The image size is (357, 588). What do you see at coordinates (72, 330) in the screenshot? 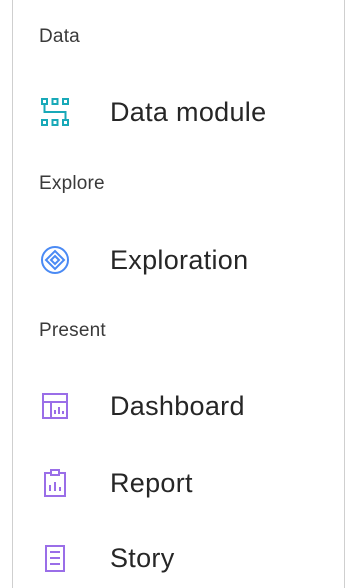
I see `section-label-present: Present` at bounding box center [72, 330].